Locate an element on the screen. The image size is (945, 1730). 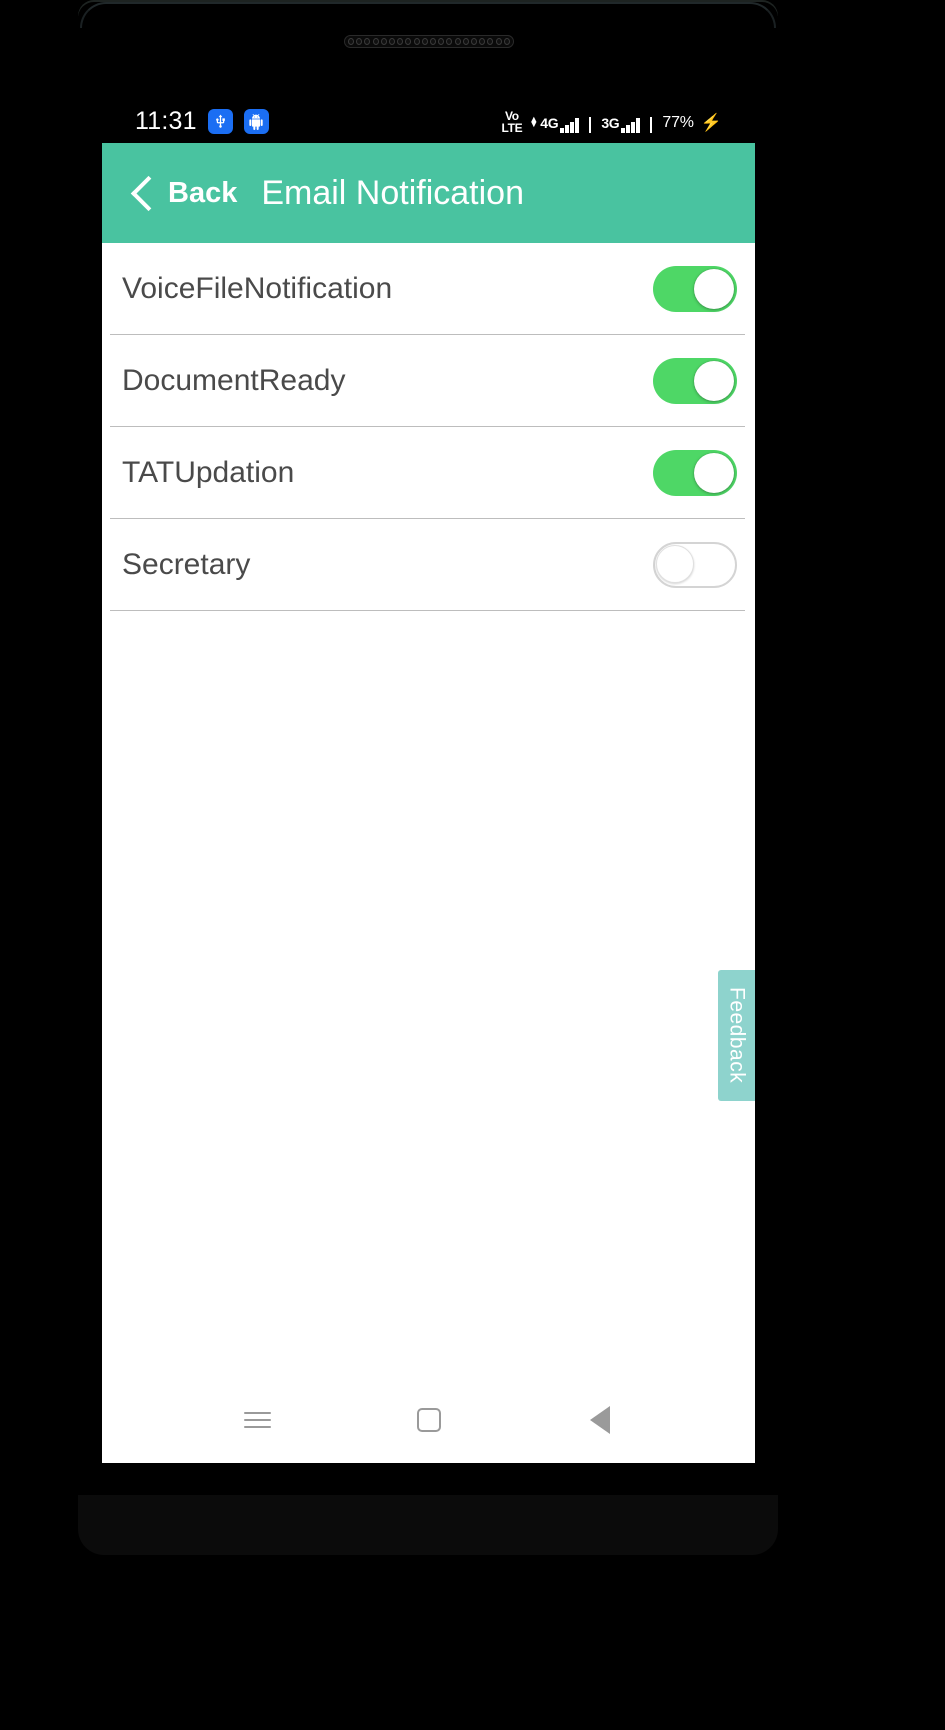
setting-row-documentready: DocumentReady is located at coordinates (428, 381).